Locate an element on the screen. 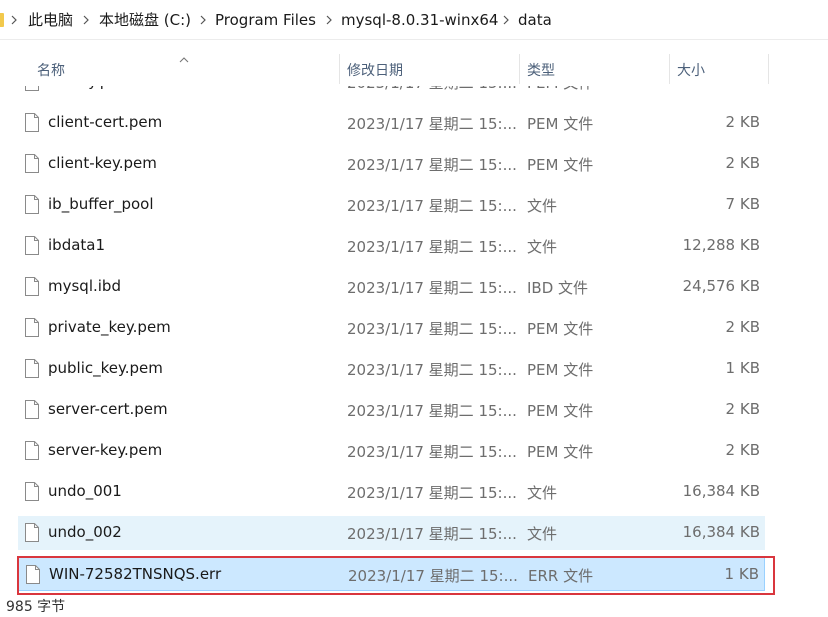  breadcrumb-this-pc: 此电脑 is located at coordinates (50, 20).